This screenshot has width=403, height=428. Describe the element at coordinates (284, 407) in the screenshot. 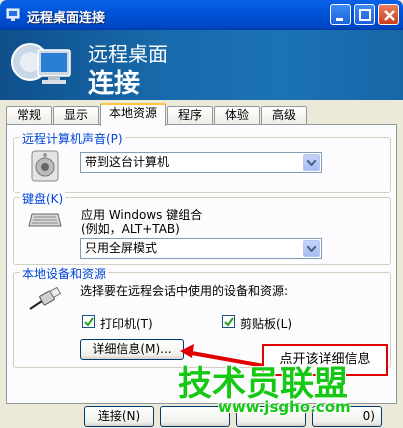

I see `watermark-url: www.jsgho.com` at that location.